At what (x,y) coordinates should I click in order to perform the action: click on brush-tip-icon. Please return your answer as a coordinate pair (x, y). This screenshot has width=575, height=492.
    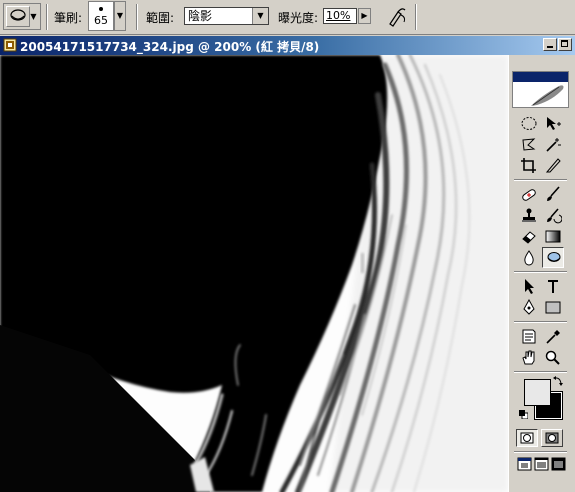
    Looking at the image, I should click on (101, 9).